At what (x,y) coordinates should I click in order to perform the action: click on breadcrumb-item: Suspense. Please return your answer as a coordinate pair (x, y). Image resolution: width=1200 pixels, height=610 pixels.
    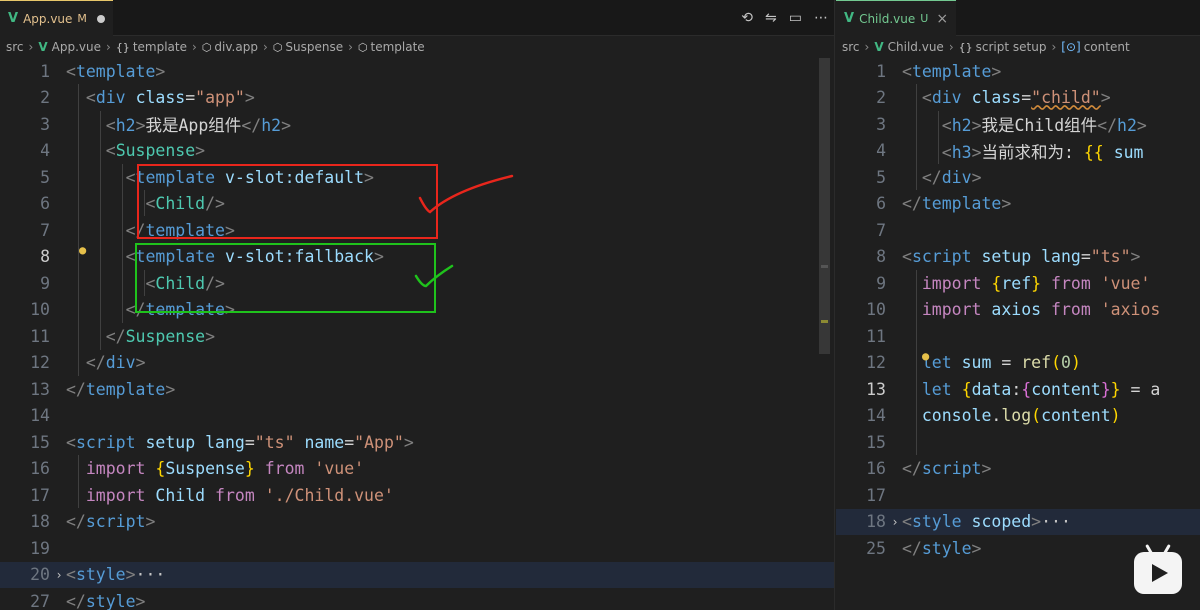
    Looking at the image, I should click on (314, 47).